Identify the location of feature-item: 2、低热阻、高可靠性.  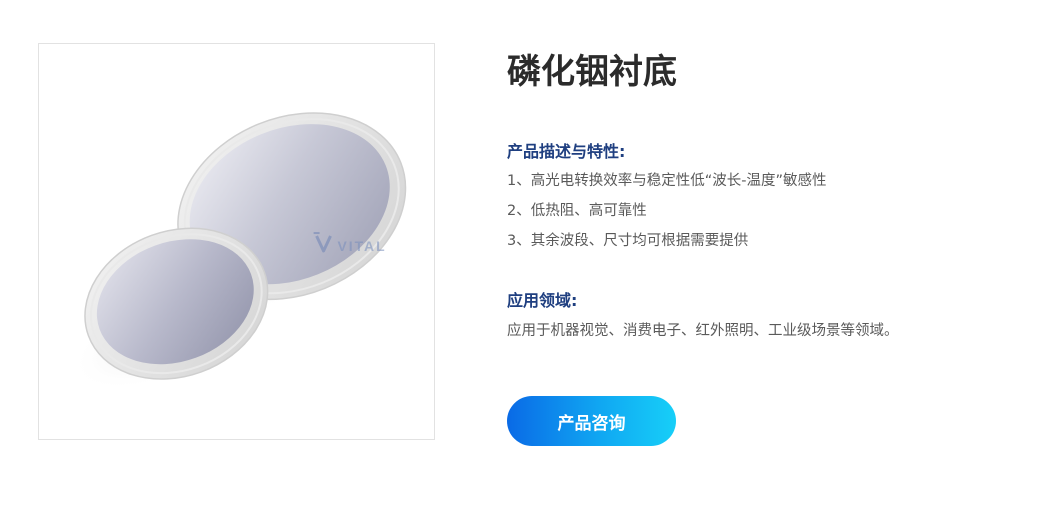
(577, 211).